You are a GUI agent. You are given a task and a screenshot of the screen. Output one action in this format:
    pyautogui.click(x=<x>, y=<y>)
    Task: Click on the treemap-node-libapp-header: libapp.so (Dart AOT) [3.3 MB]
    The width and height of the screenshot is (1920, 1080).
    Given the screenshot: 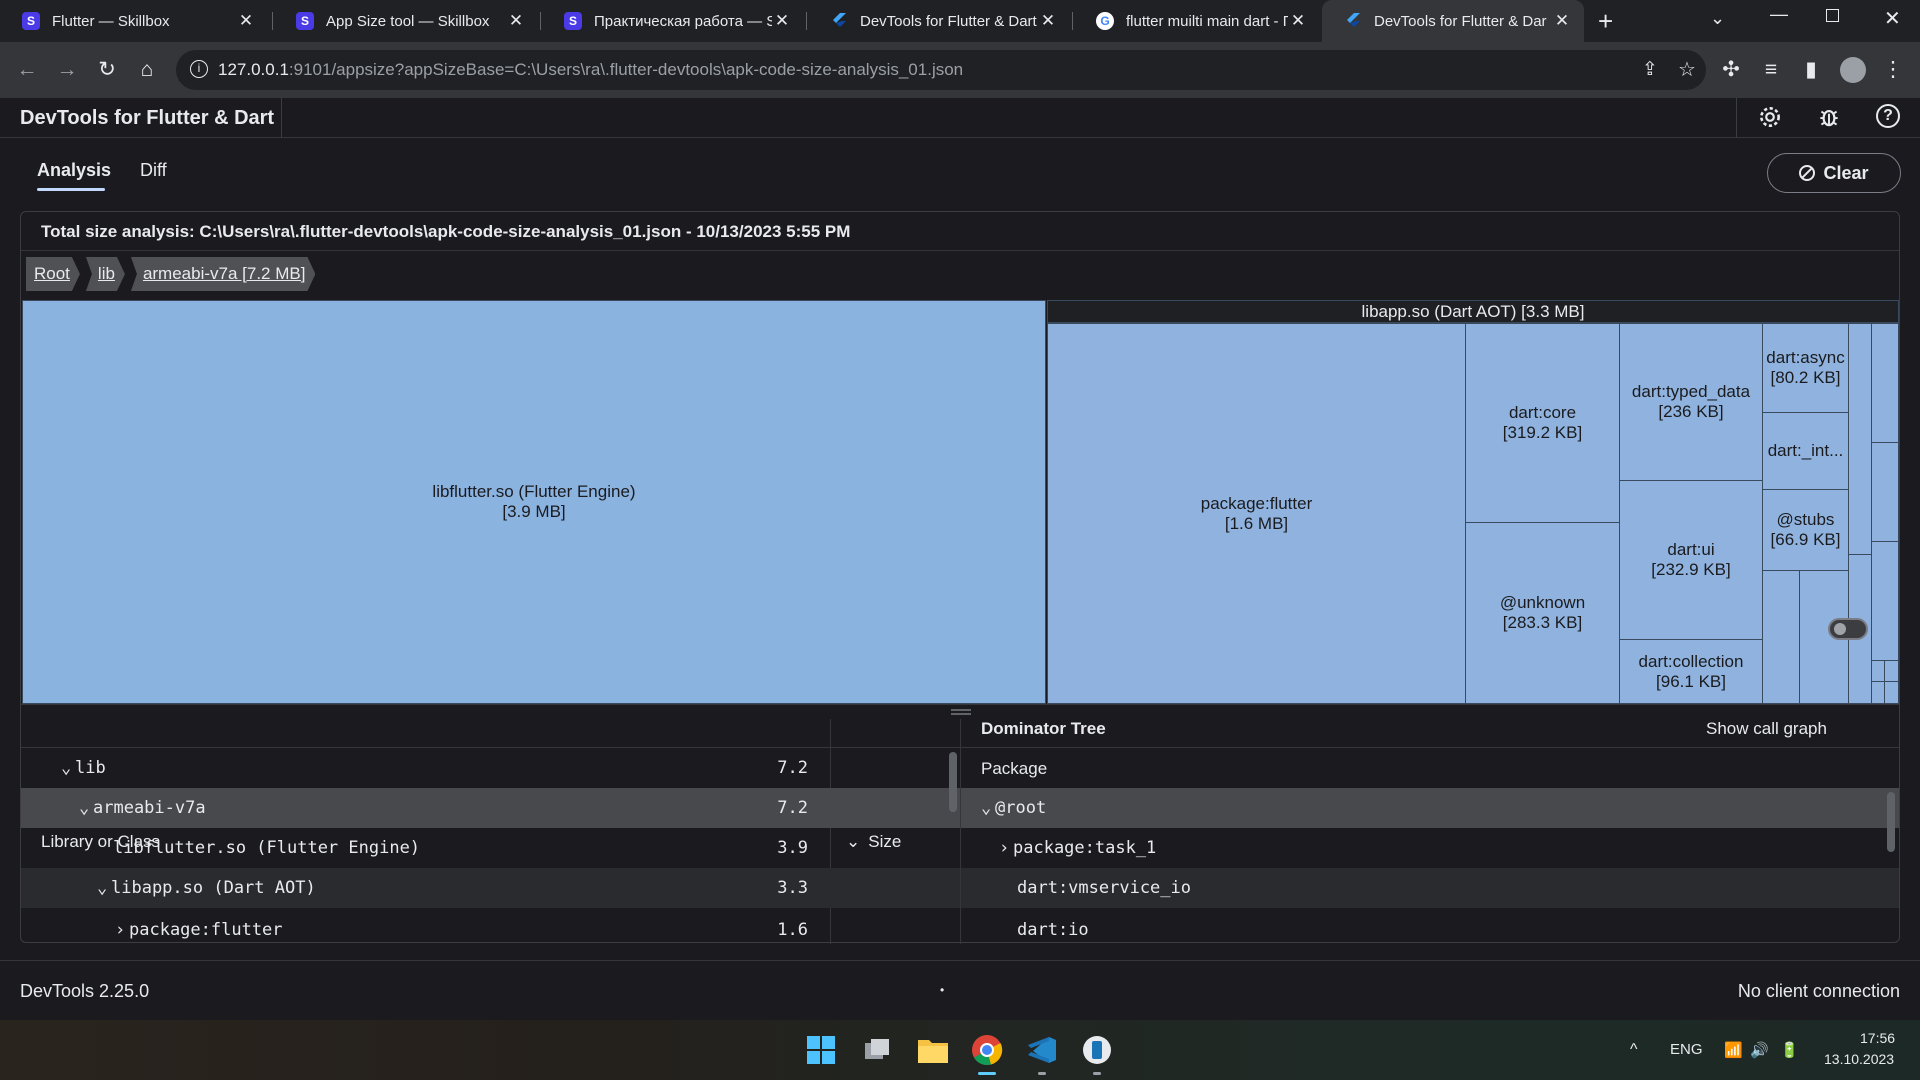 What is the action you would take?
    pyautogui.click(x=1473, y=311)
    